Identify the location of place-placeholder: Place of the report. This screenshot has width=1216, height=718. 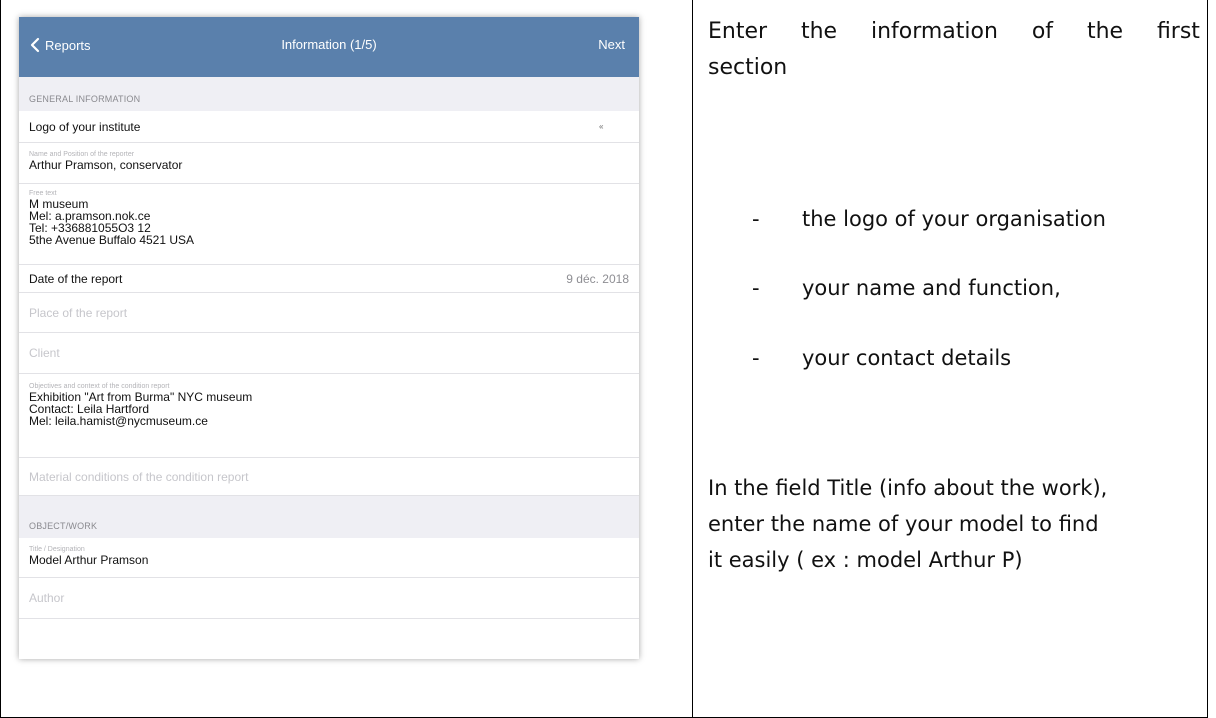
(78, 312).